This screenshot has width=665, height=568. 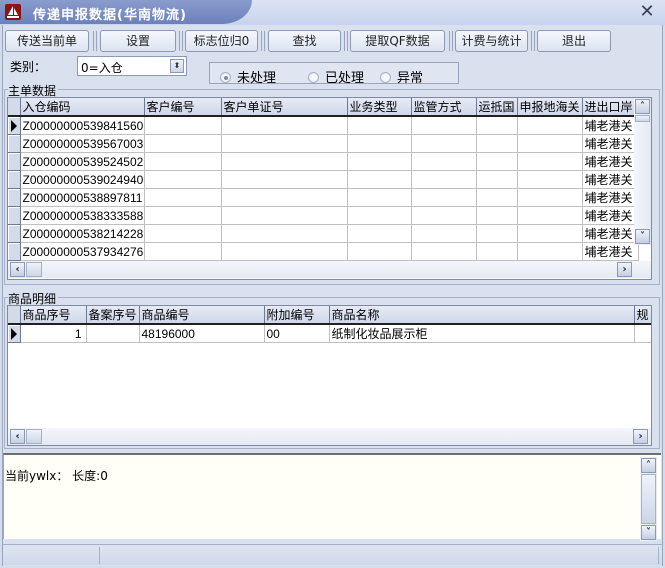 What do you see at coordinates (82, 107) in the screenshot?
I see `column-header: 入仓编码` at bounding box center [82, 107].